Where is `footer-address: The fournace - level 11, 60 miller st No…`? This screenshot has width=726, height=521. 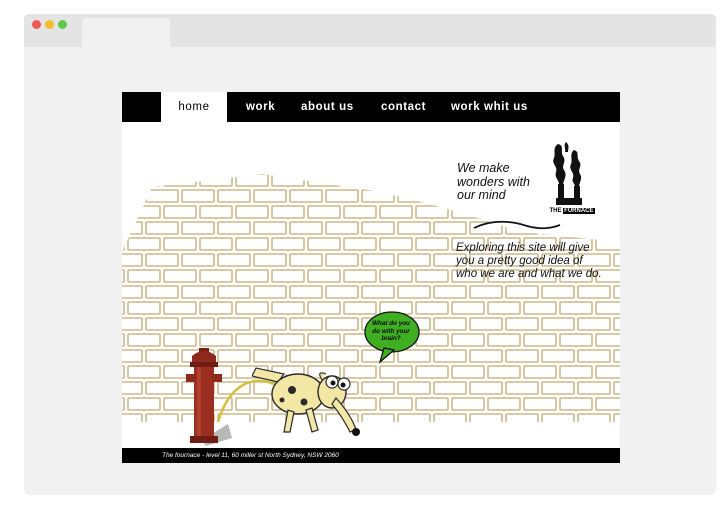
footer-address: The fournace - level 11, 60 miller st No… is located at coordinates (250, 455).